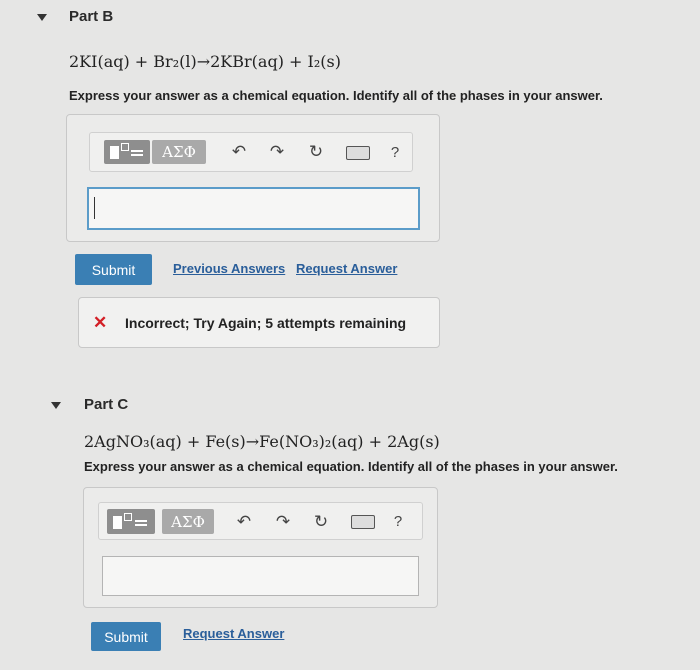  I want to click on part-b-request-answer-link: Request Answer, so click(346, 268).